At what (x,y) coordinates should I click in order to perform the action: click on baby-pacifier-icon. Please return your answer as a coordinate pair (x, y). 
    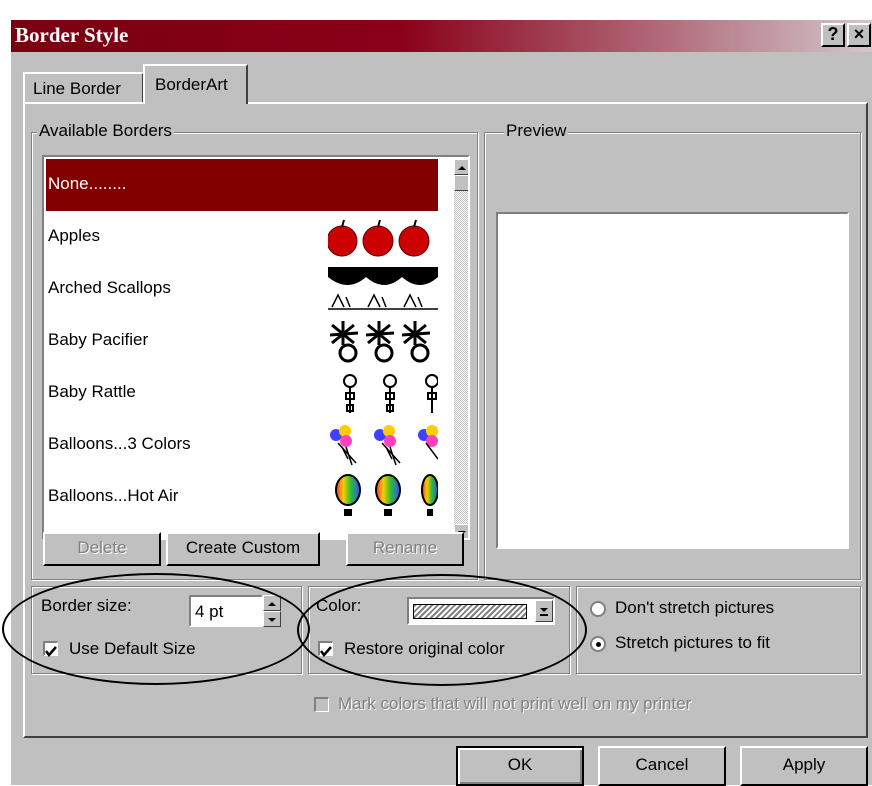
    Looking at the image, I should click on (380, 342).